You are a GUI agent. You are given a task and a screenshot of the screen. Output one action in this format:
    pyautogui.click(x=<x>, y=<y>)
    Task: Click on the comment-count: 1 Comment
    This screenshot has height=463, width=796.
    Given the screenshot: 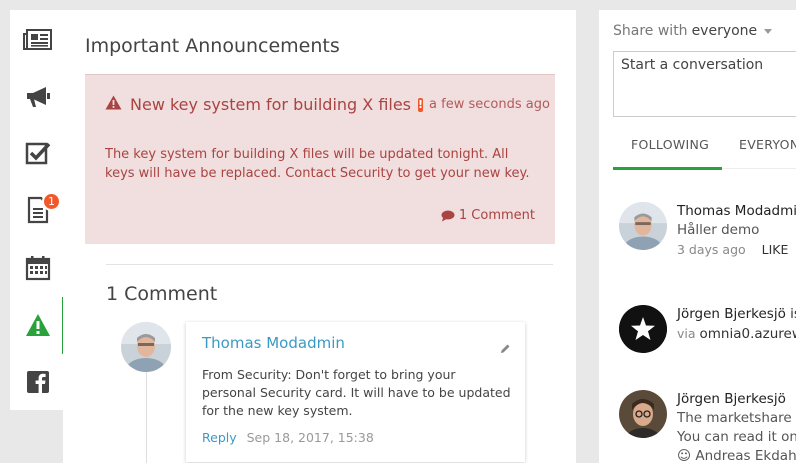 What is the action you would take?
    pyautogui.click(x=496, y=215)
    